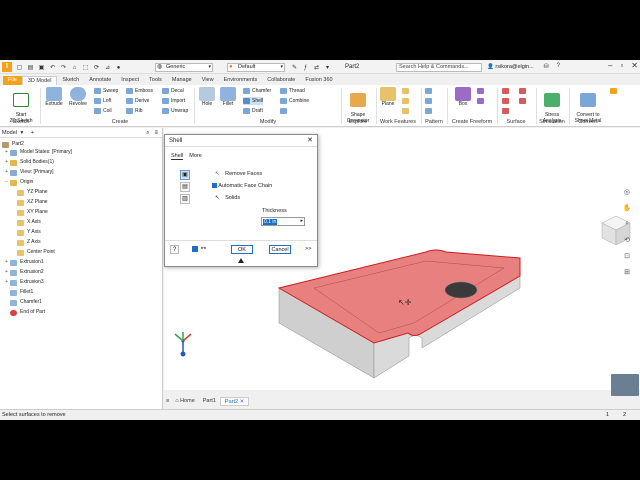  I want to click on zoom-window-icon: ⊞, so click(627, 272).